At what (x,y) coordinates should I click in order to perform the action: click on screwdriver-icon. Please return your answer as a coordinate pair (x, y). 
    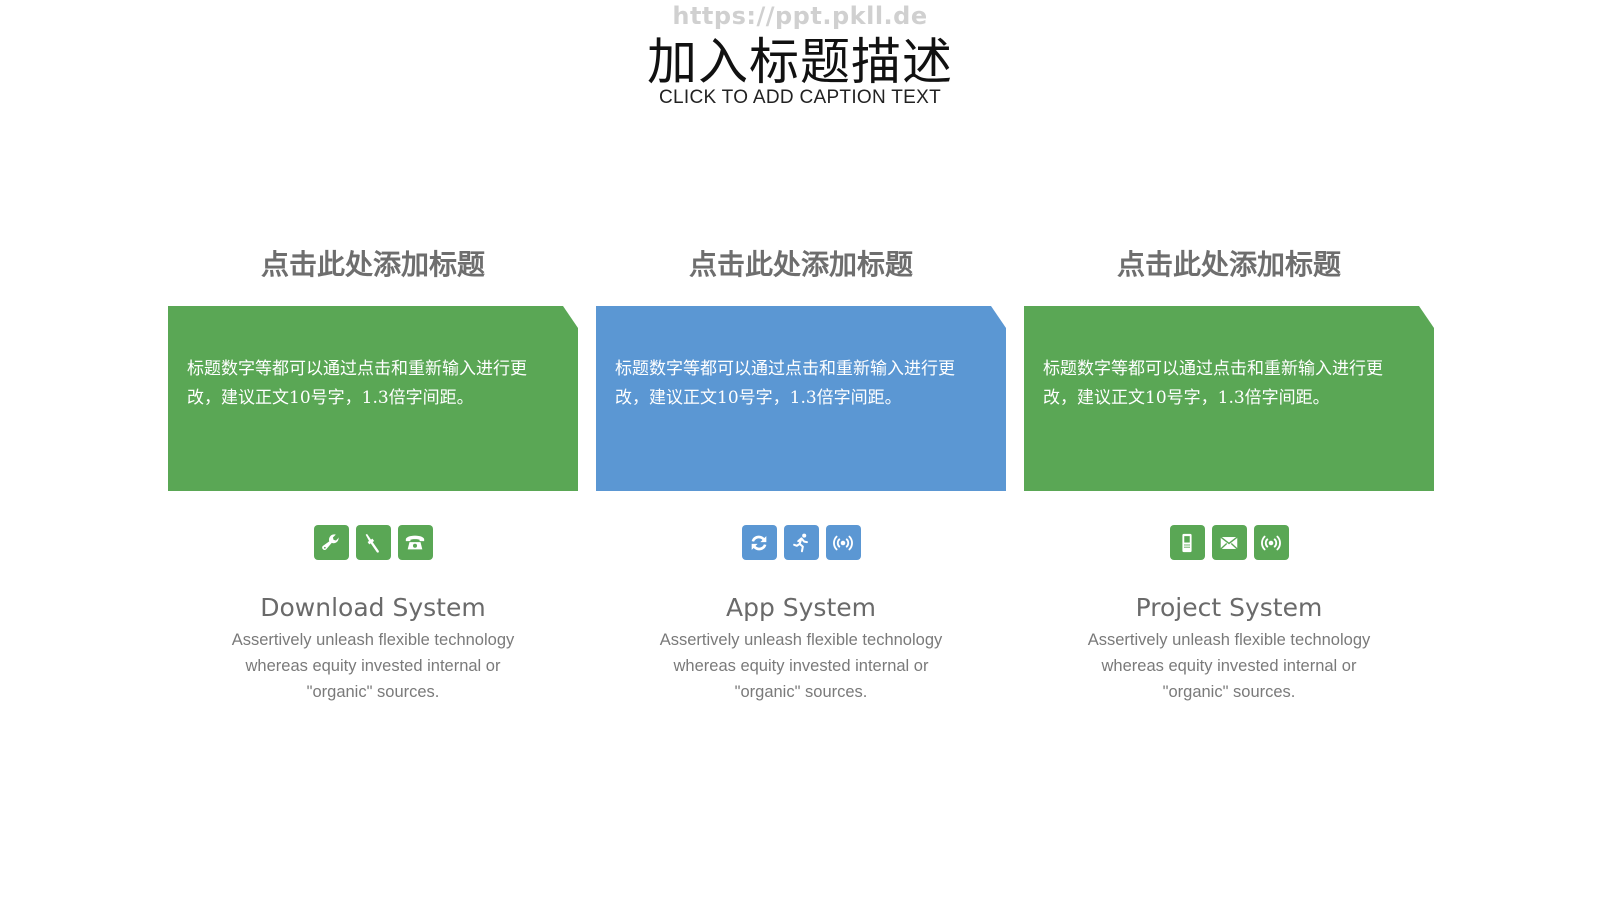
    Looking at the image, I should click on (373, 542).